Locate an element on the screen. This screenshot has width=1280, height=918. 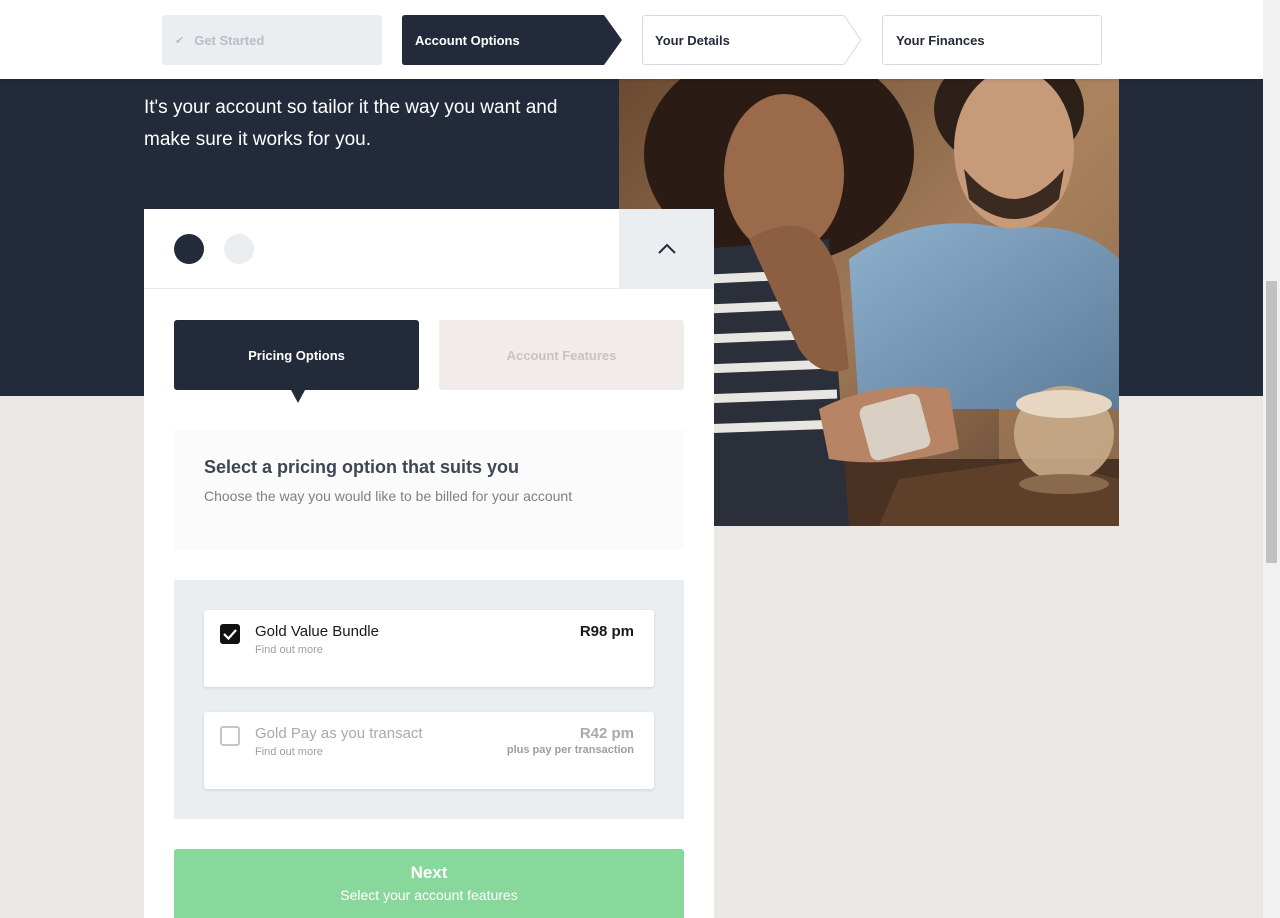
page-scrollbar is located at coordinates (1271, 459).